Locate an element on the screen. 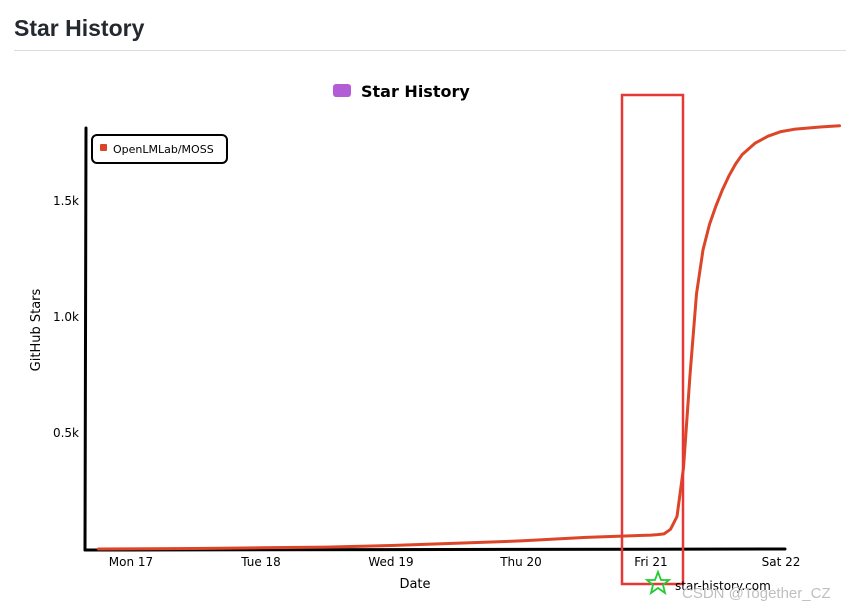 Image resolution: width=854 pixels, height=614 pixels. x-tick-label: Sat 22 is located at coordinates (781, 562).